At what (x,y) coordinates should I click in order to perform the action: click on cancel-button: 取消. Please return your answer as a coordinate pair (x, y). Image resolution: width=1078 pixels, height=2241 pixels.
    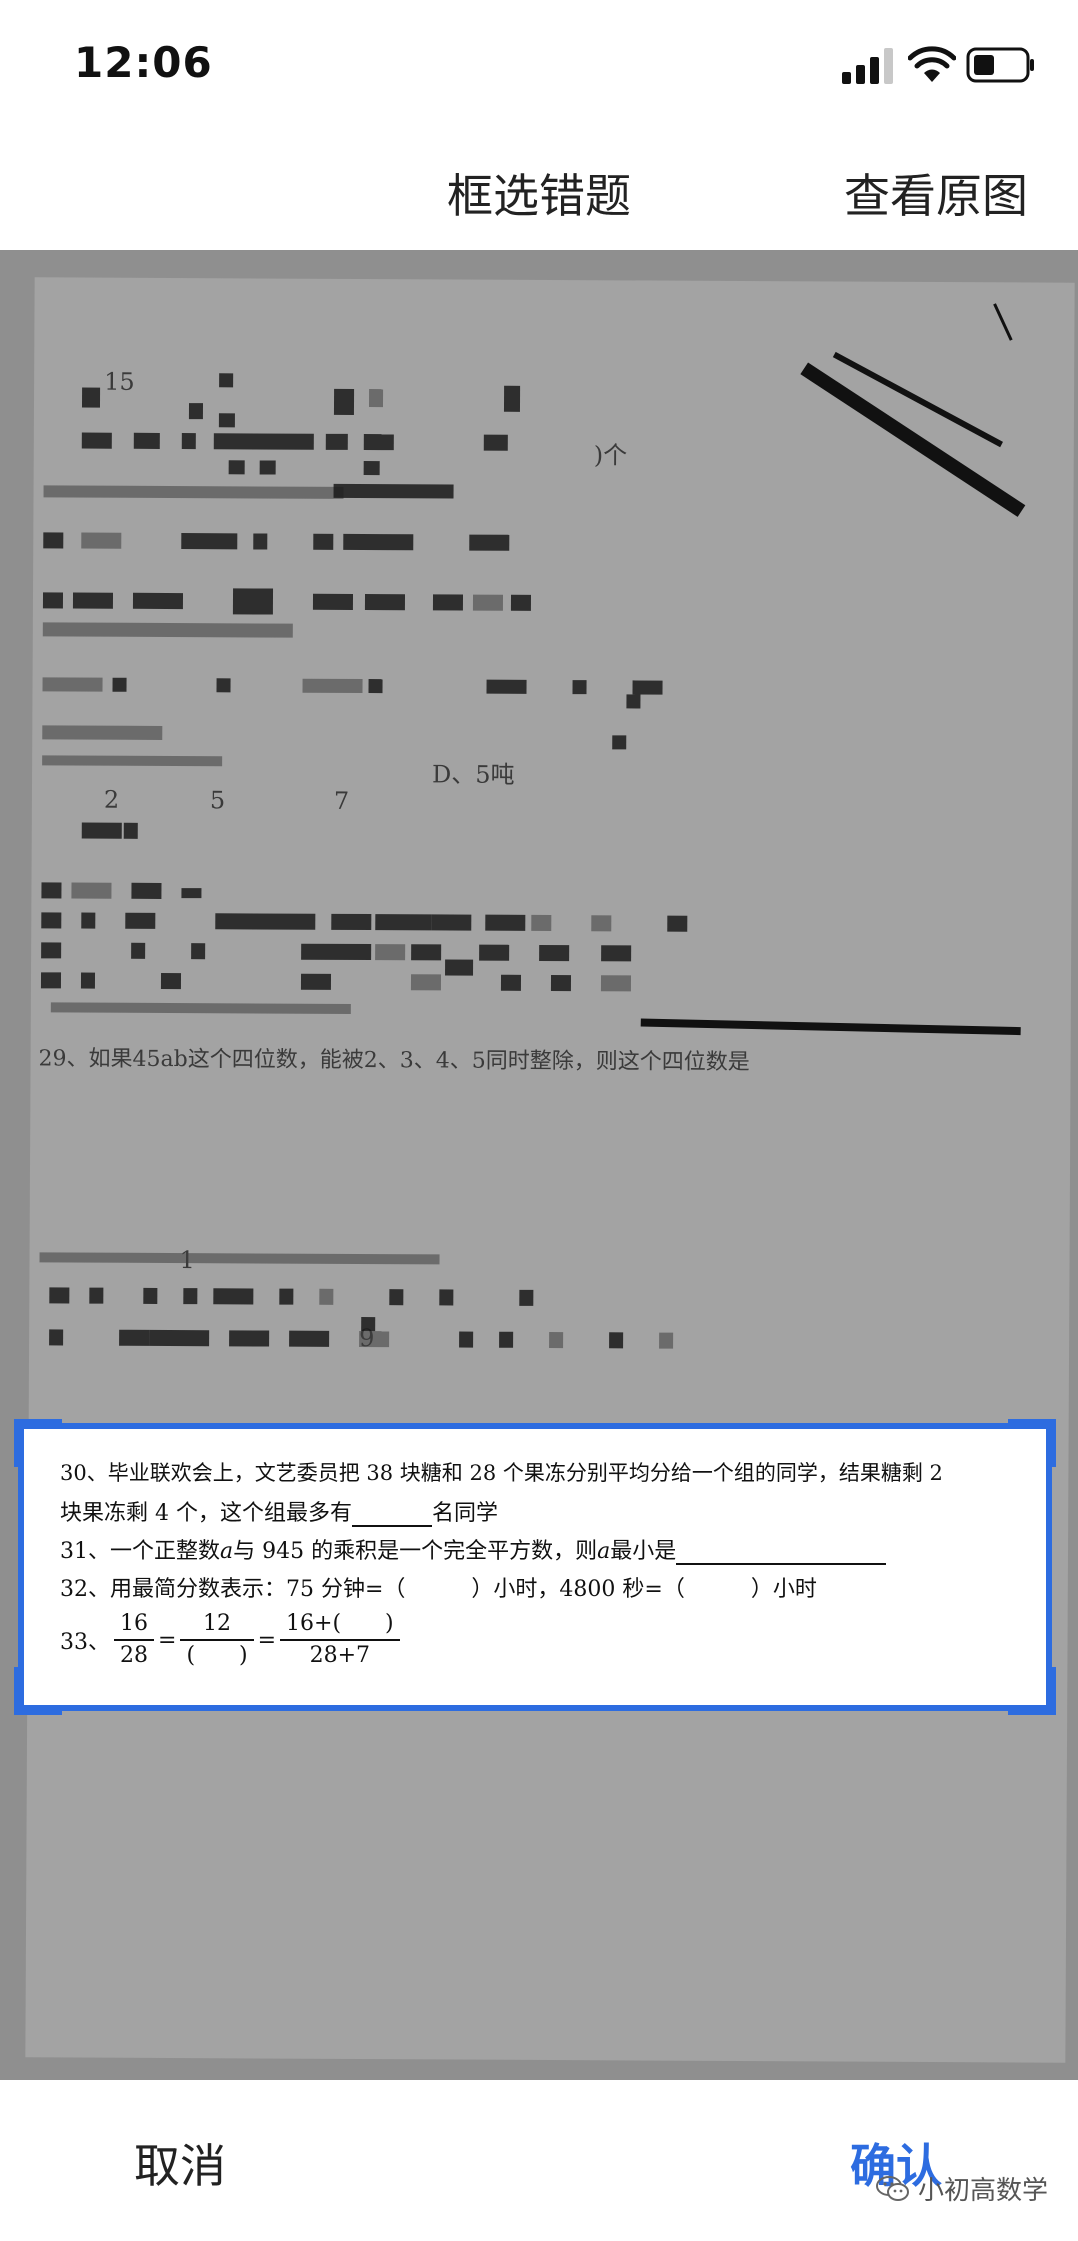
    Looking at the image, I should click on (180, 2163).